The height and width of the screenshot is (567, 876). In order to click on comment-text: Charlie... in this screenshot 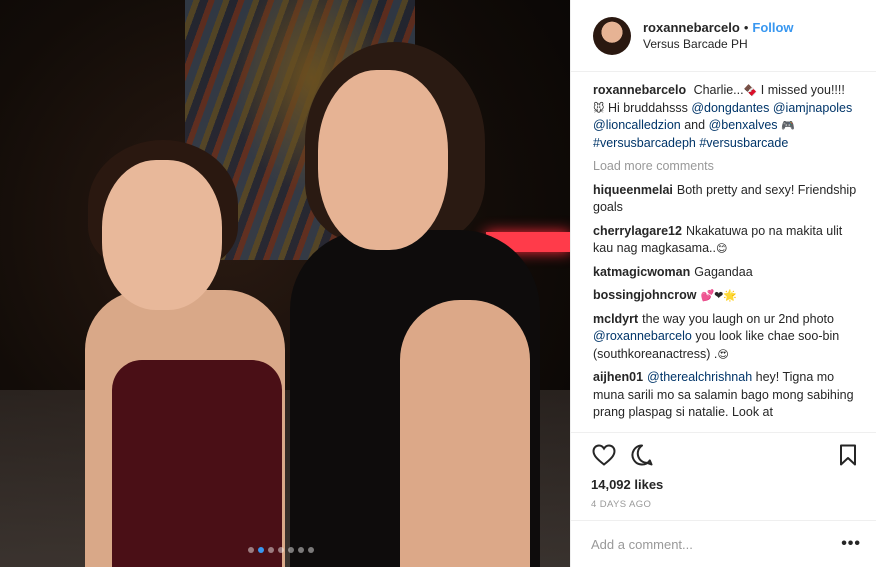, I will do `click(718, 90)`.